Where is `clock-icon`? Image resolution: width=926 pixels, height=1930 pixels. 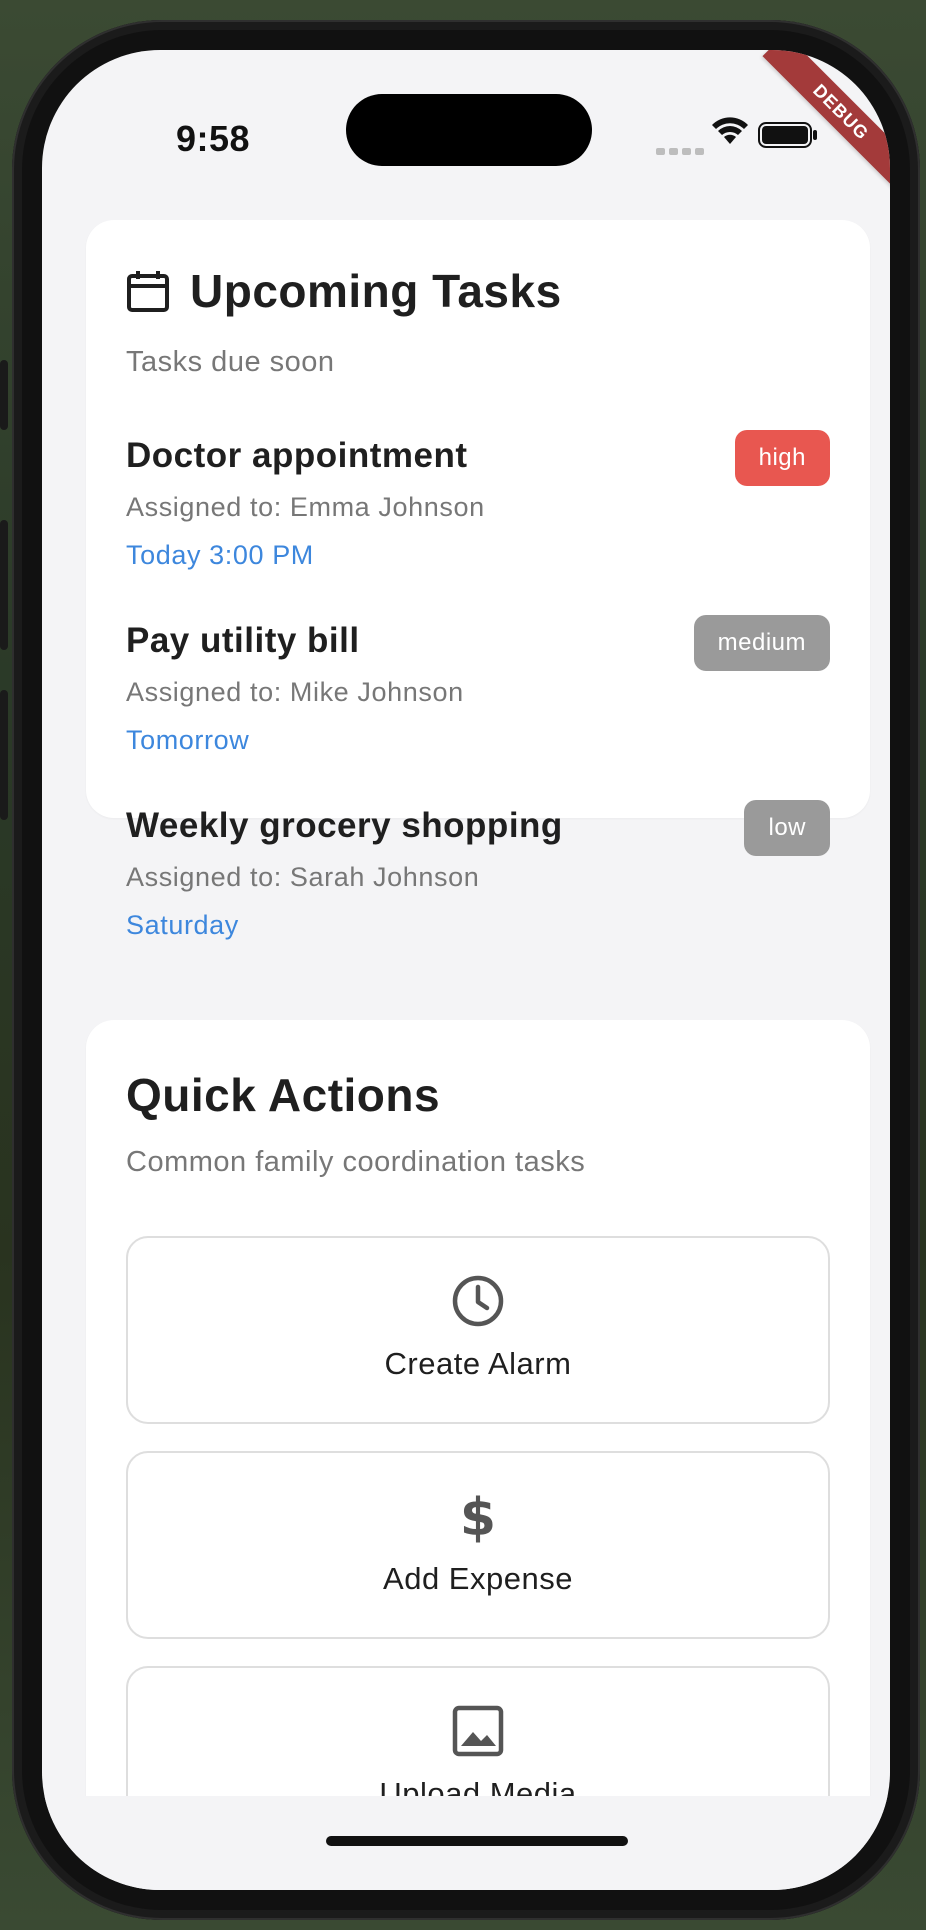 clock-icon is located at coordinates (478, 1301).